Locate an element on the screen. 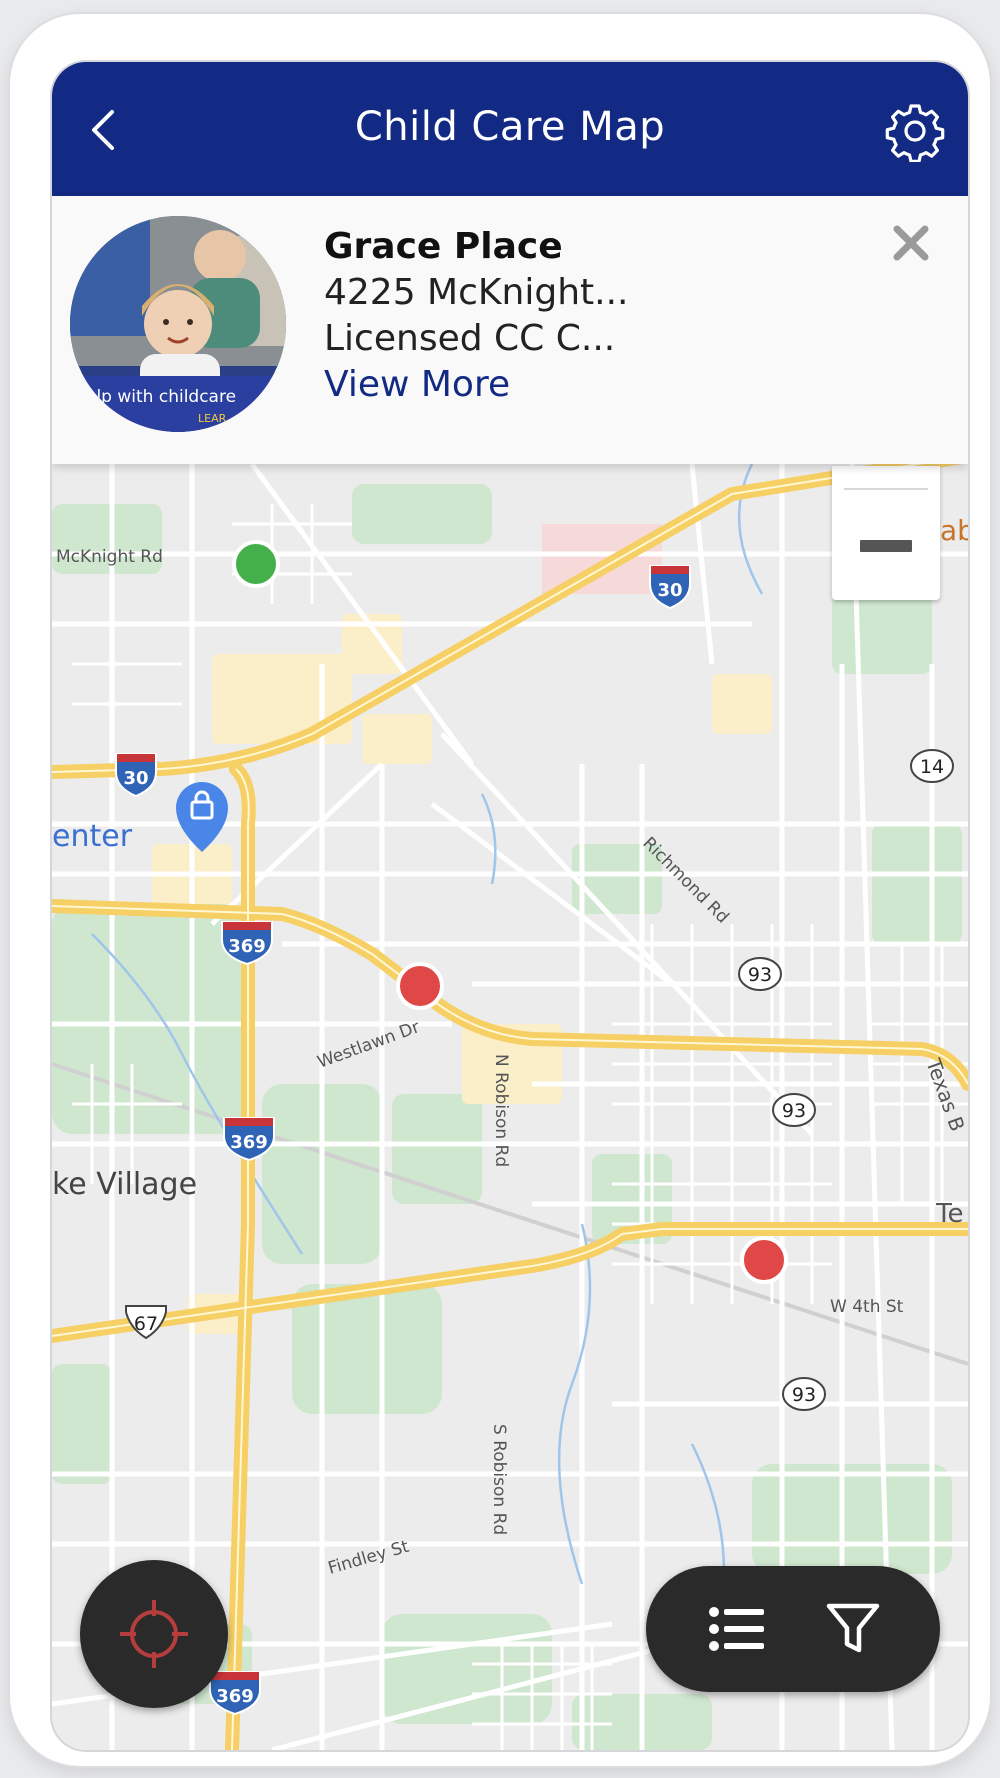 The width and height of the screenshot is (1000, 1778). provider-photo: elp with childcare LEAR is located at coordinates (178, 324).